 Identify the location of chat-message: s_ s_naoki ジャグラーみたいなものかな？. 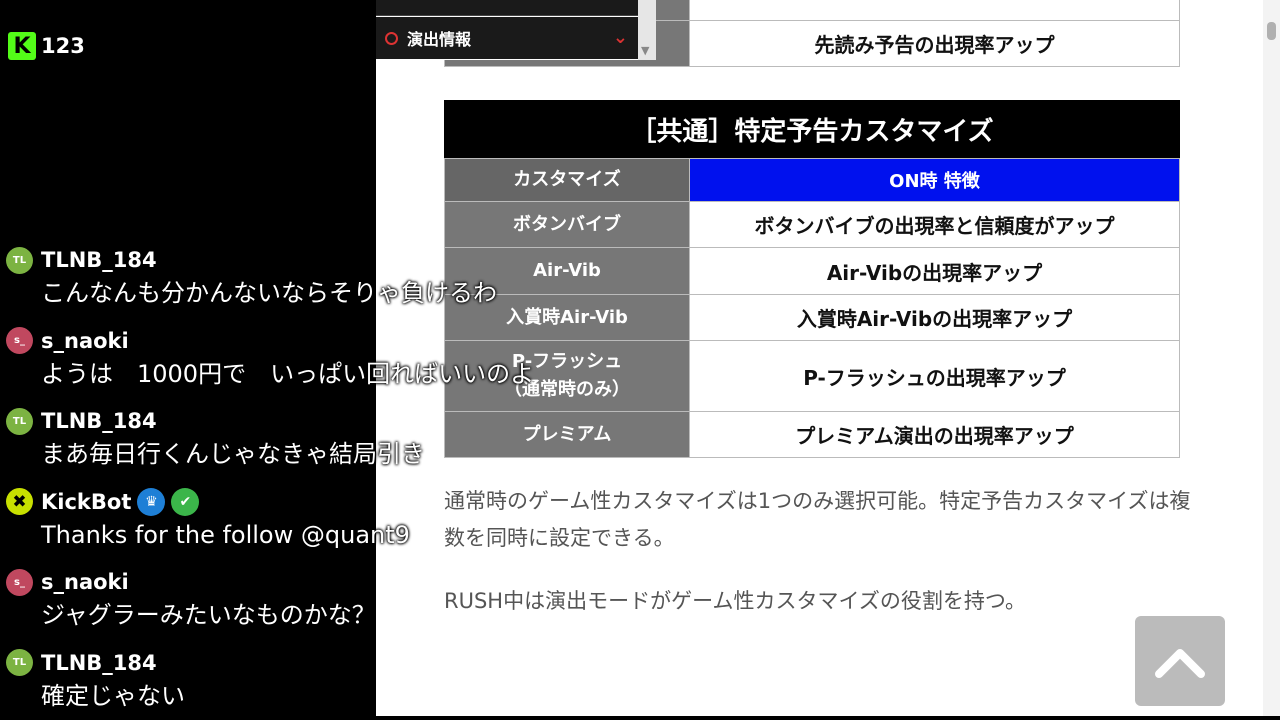
(316, 606).